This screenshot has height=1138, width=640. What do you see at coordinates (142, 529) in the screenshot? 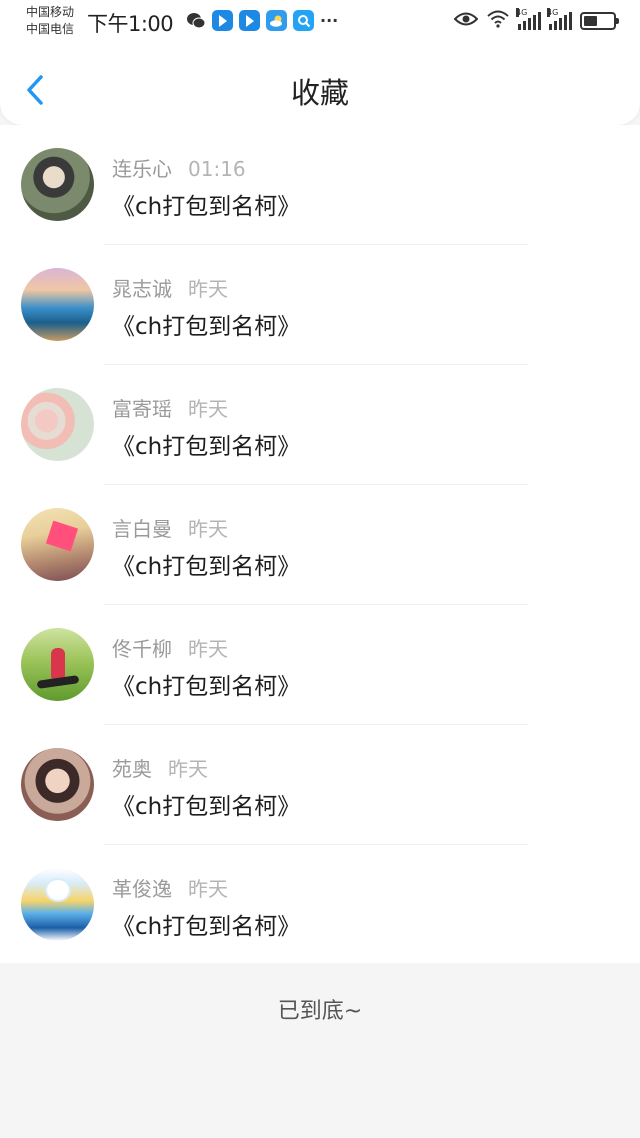
I see `user-name: 言白曼` at bounding box center [142, 529].